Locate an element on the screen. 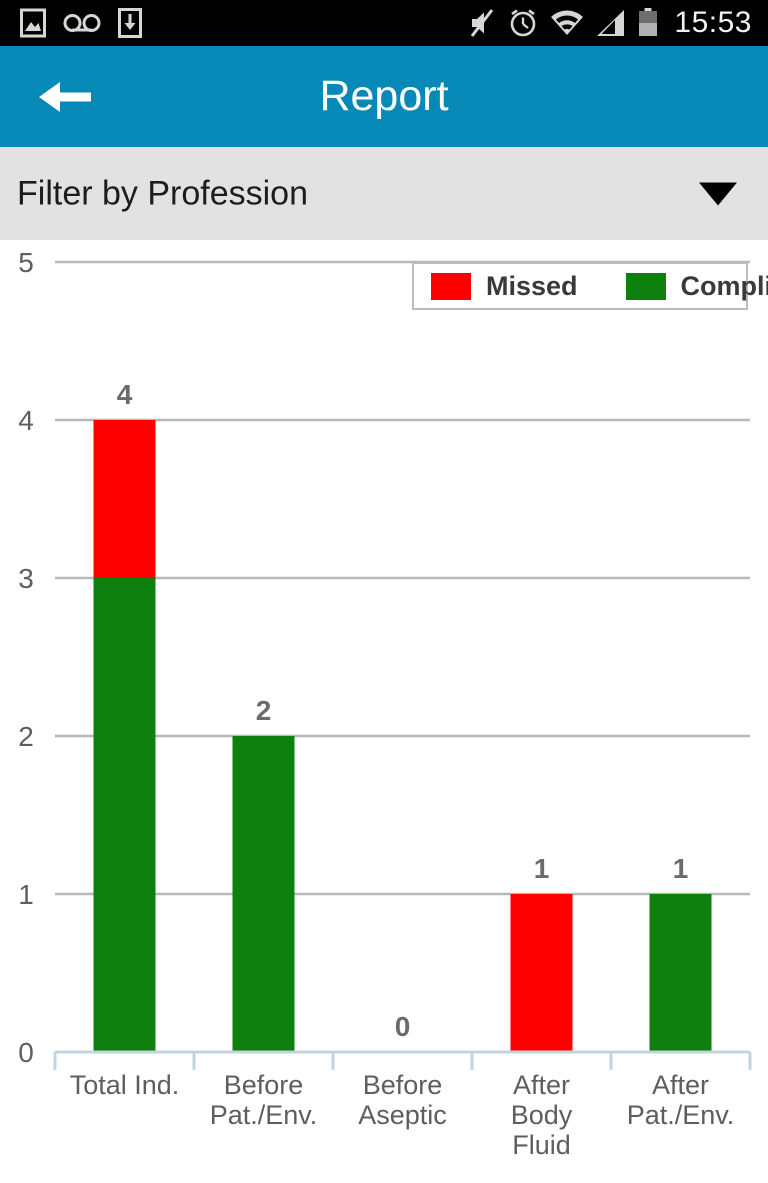  y-axis-tick-label: 2 is located at coordinates (26, 736).